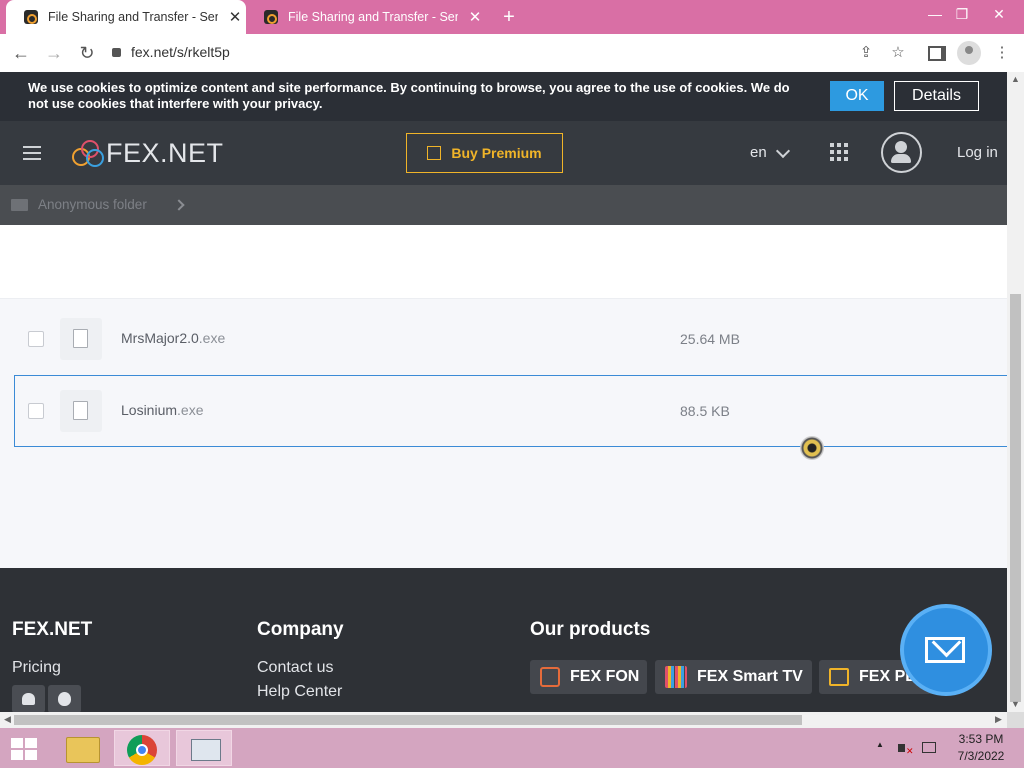 The height and width of the screenshot is (768, 1024). What do you see at coordinates (550, 677) in the screenshot?
I see `fex-fon-icon` at bounding box center [550, 677].